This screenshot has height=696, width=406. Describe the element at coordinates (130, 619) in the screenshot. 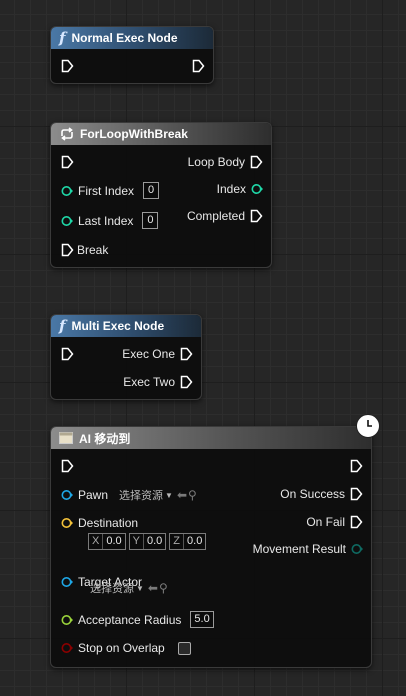

I see `acceptance-radius-label: Acceptance Radius` at that location.